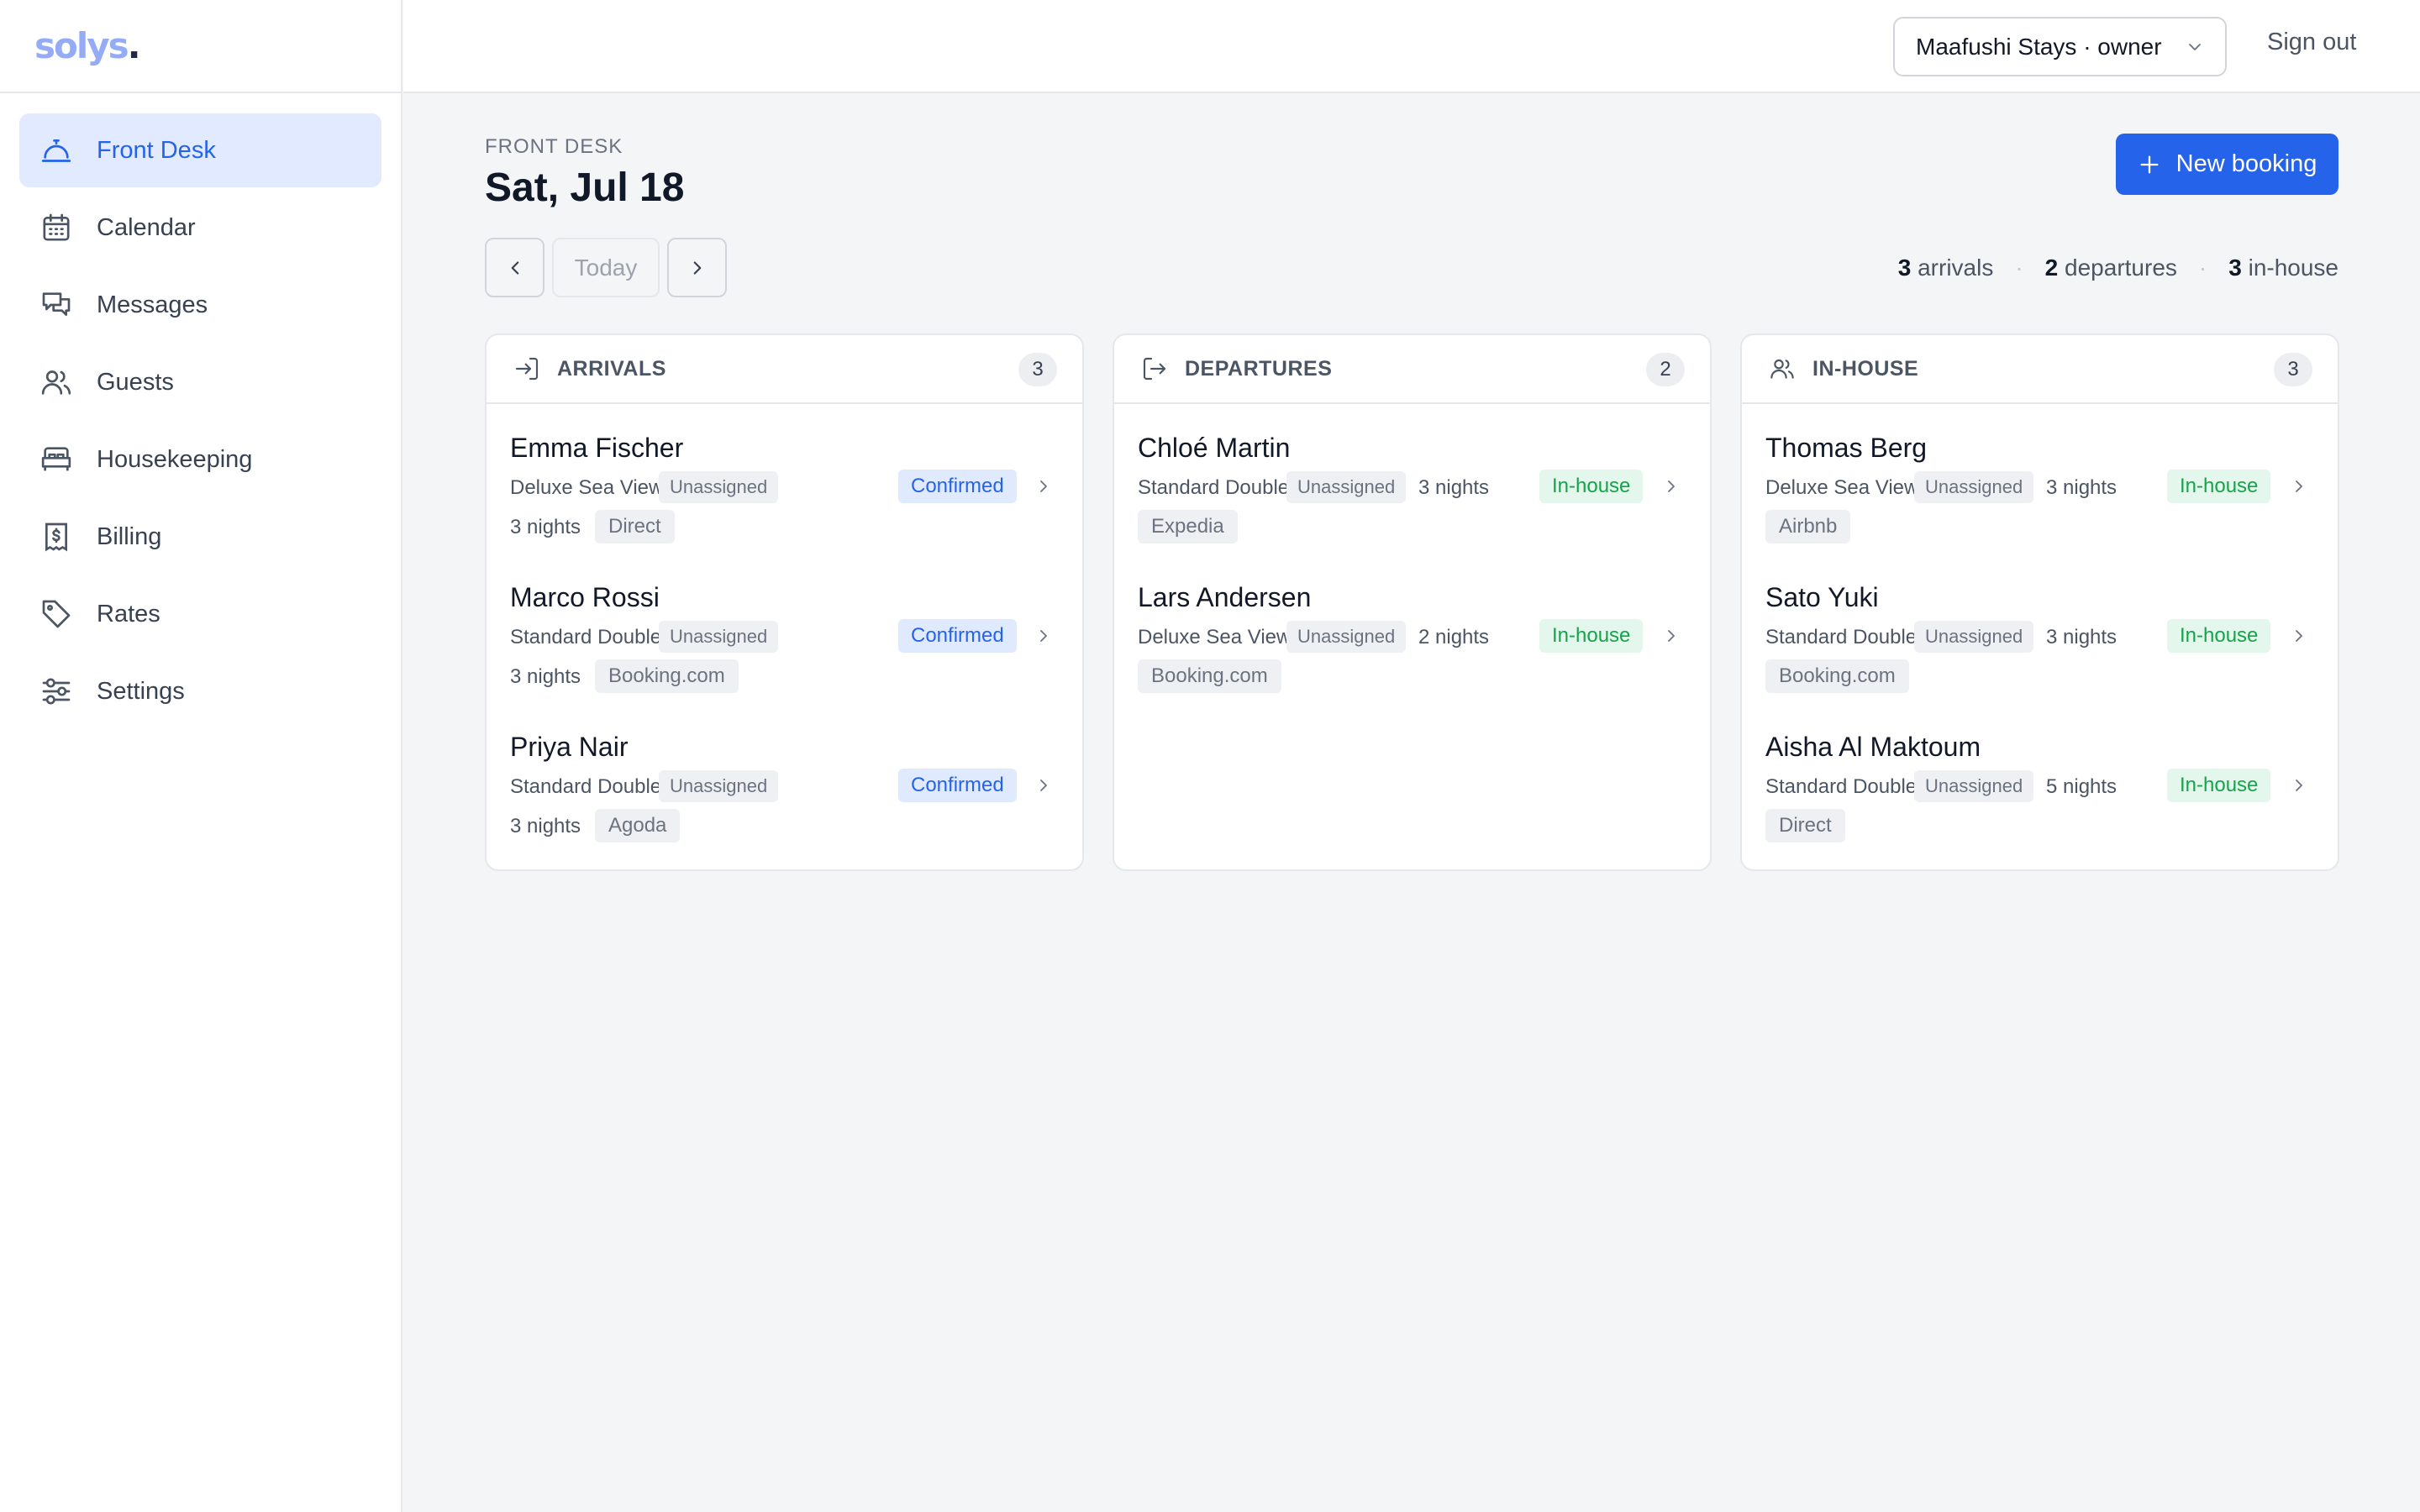  I want to click on column-count-badge: 3, so click(1037, 369).